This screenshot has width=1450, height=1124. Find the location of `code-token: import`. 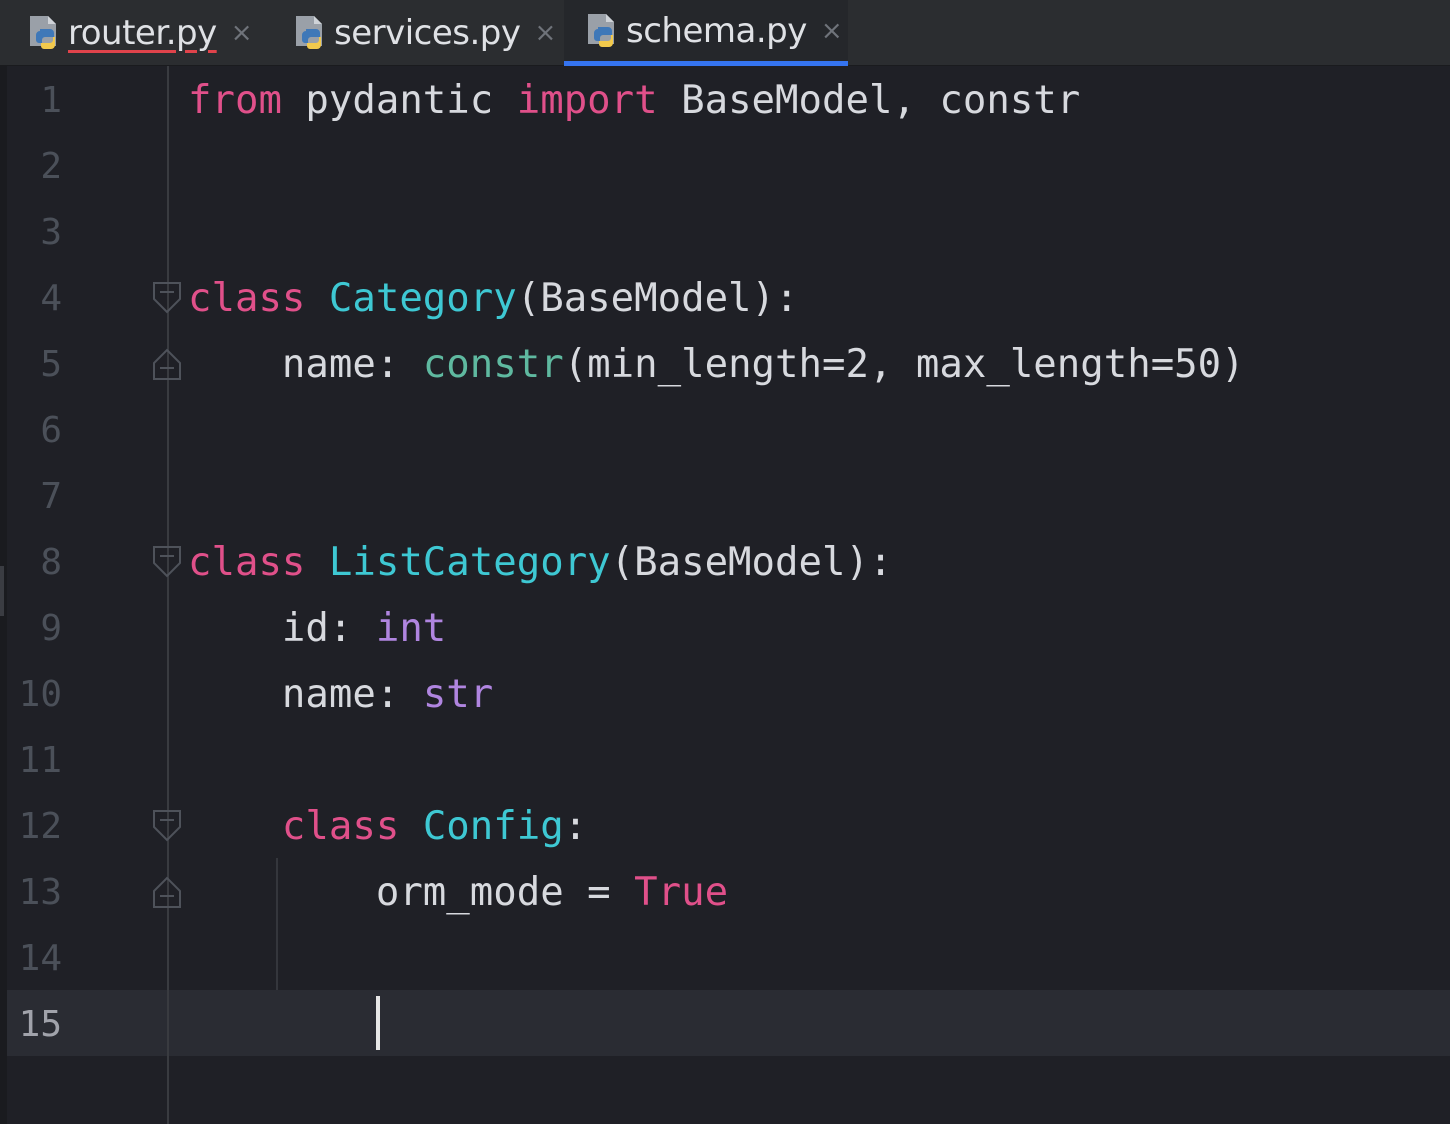

code-token: import is located at coordinates (587, 100).